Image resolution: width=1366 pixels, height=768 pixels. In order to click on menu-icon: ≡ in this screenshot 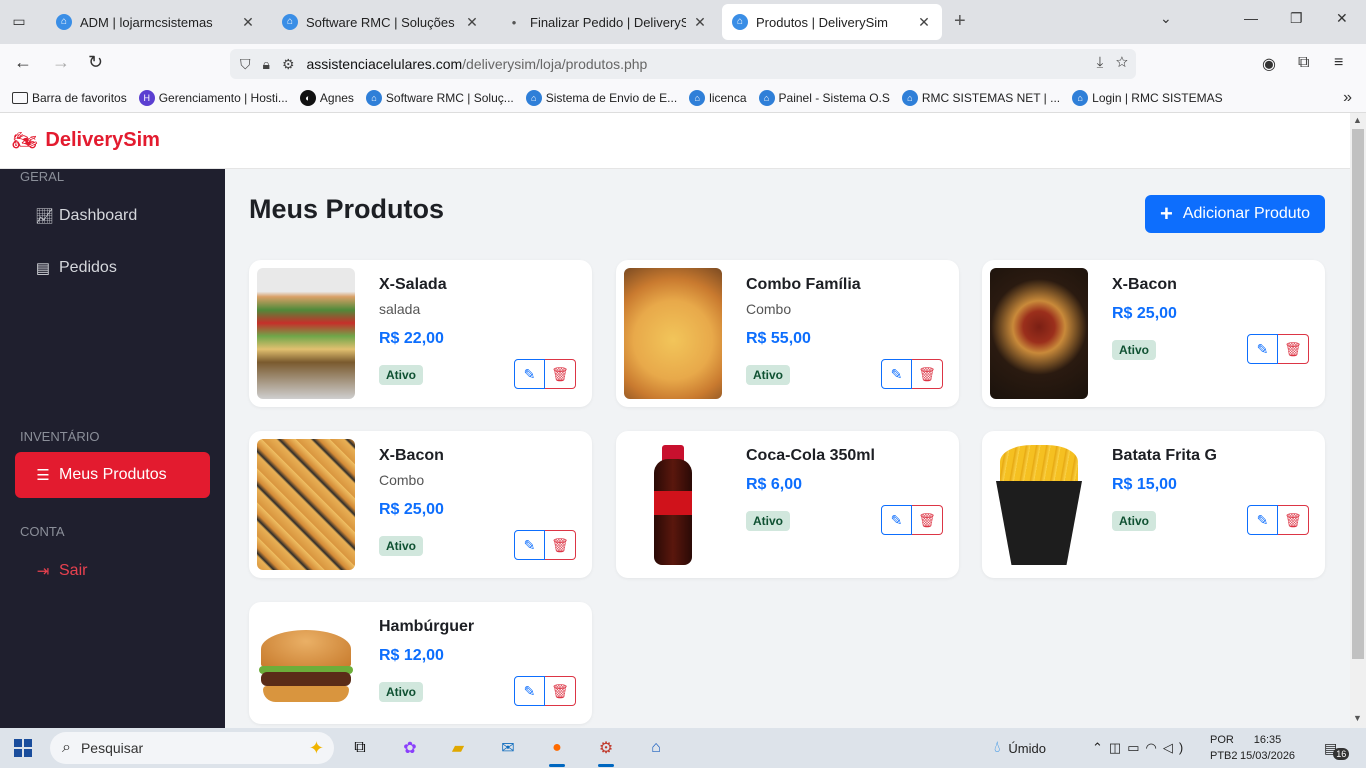, I will do `click(1338, 63)`.